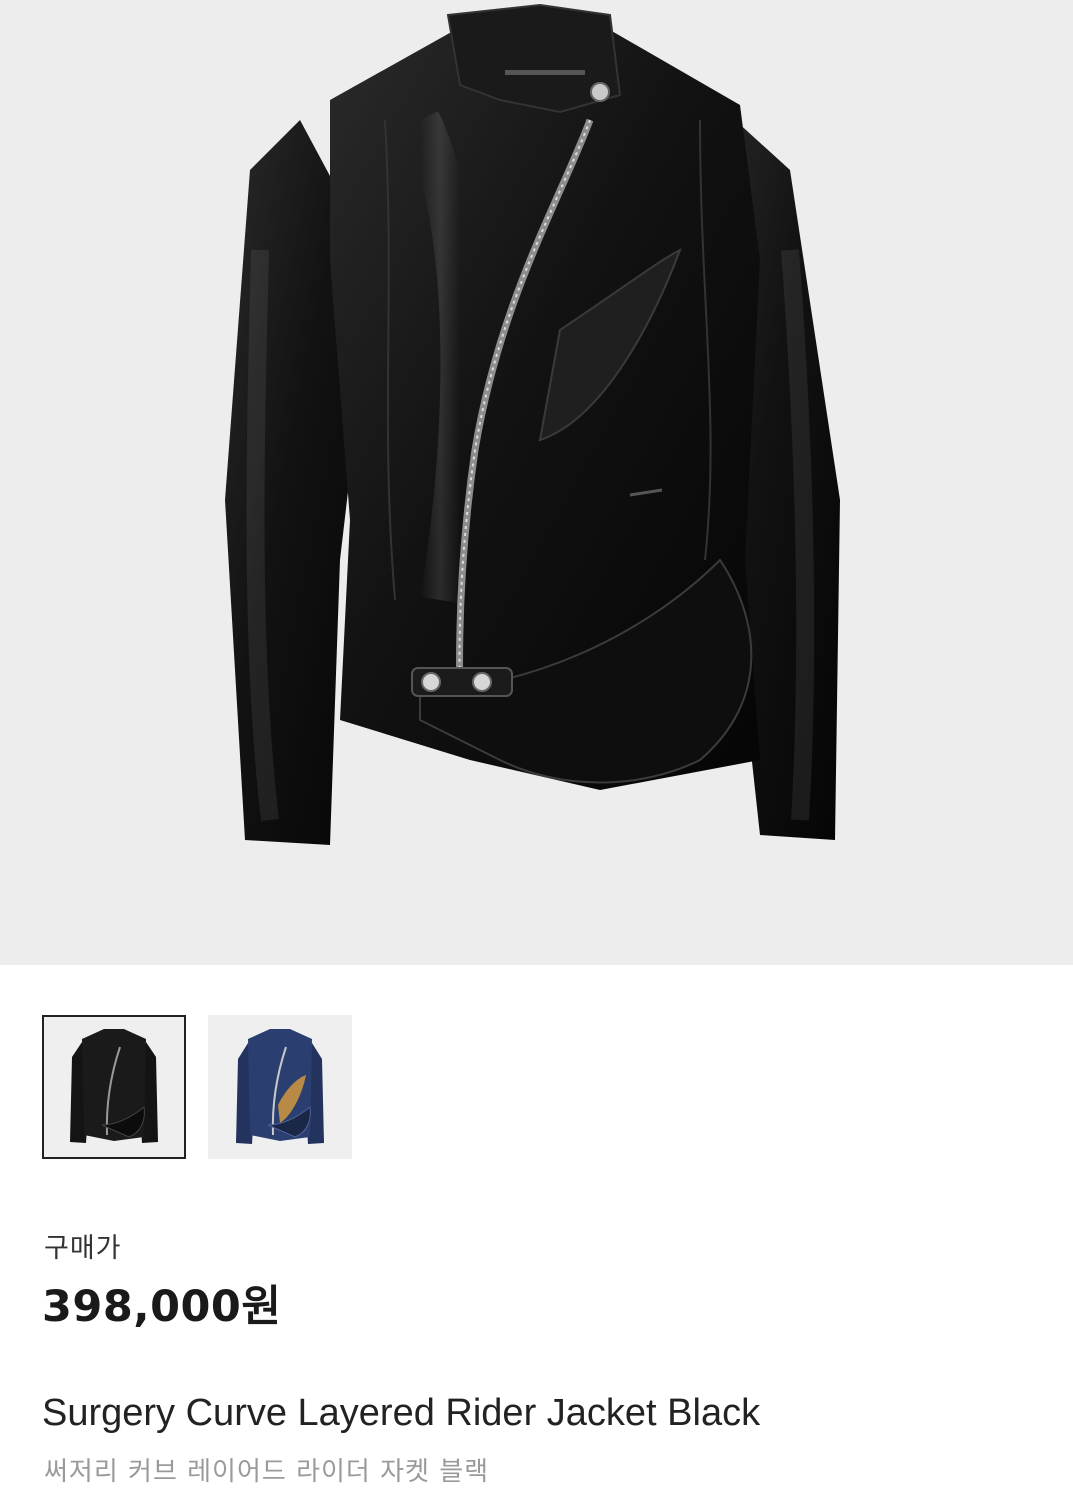 This screenshot has height=1500, width=1073. I want to click on price-label: 구매가, so click(83, 1248).